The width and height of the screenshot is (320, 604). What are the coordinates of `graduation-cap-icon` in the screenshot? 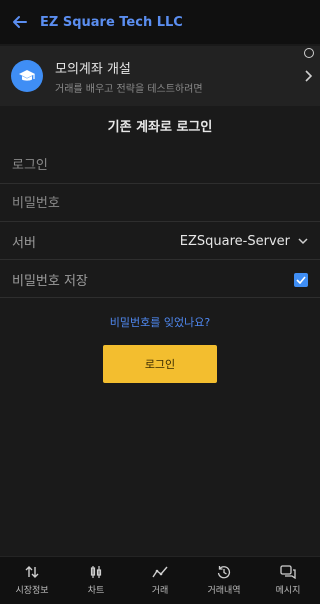 It's located at (27, 76).